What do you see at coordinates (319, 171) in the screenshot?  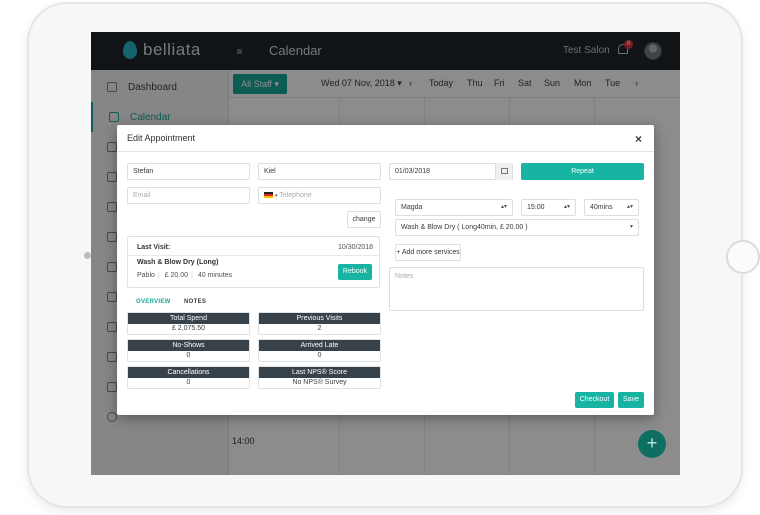 I see `last-name-field: Kiel` at bounding box center [319, 171].